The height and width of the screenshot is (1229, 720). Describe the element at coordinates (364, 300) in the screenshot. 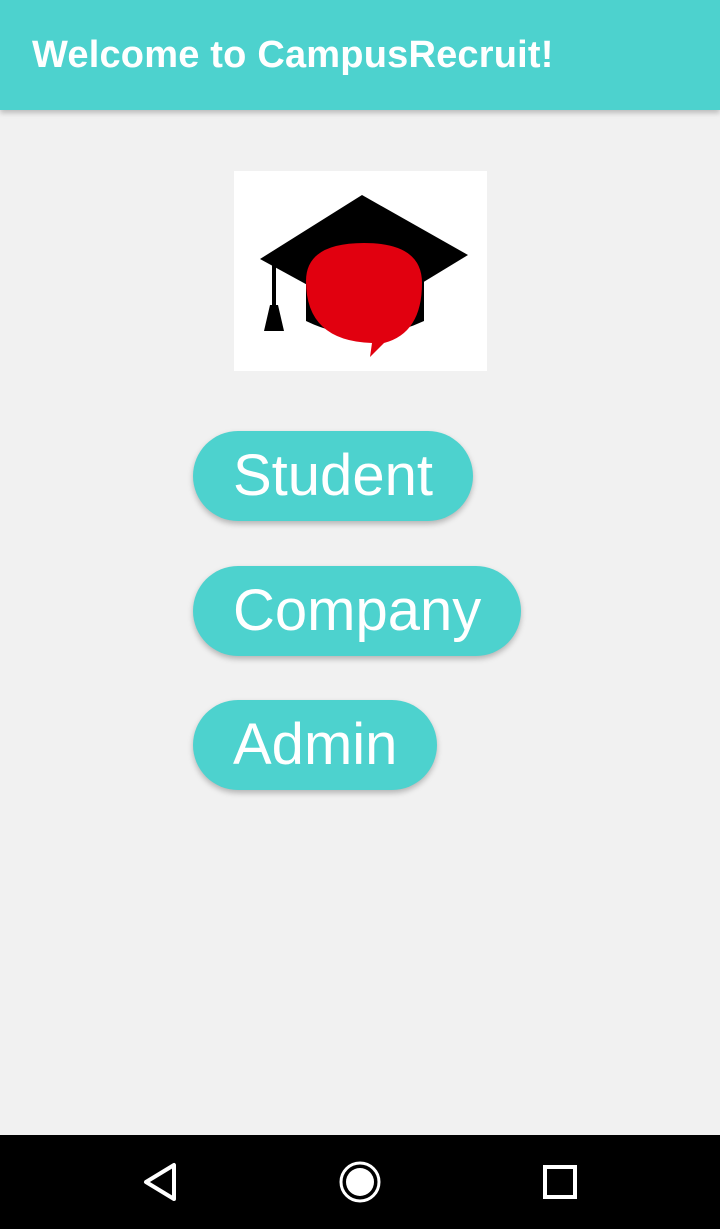

I see `chat-bubble-icon` at that location.